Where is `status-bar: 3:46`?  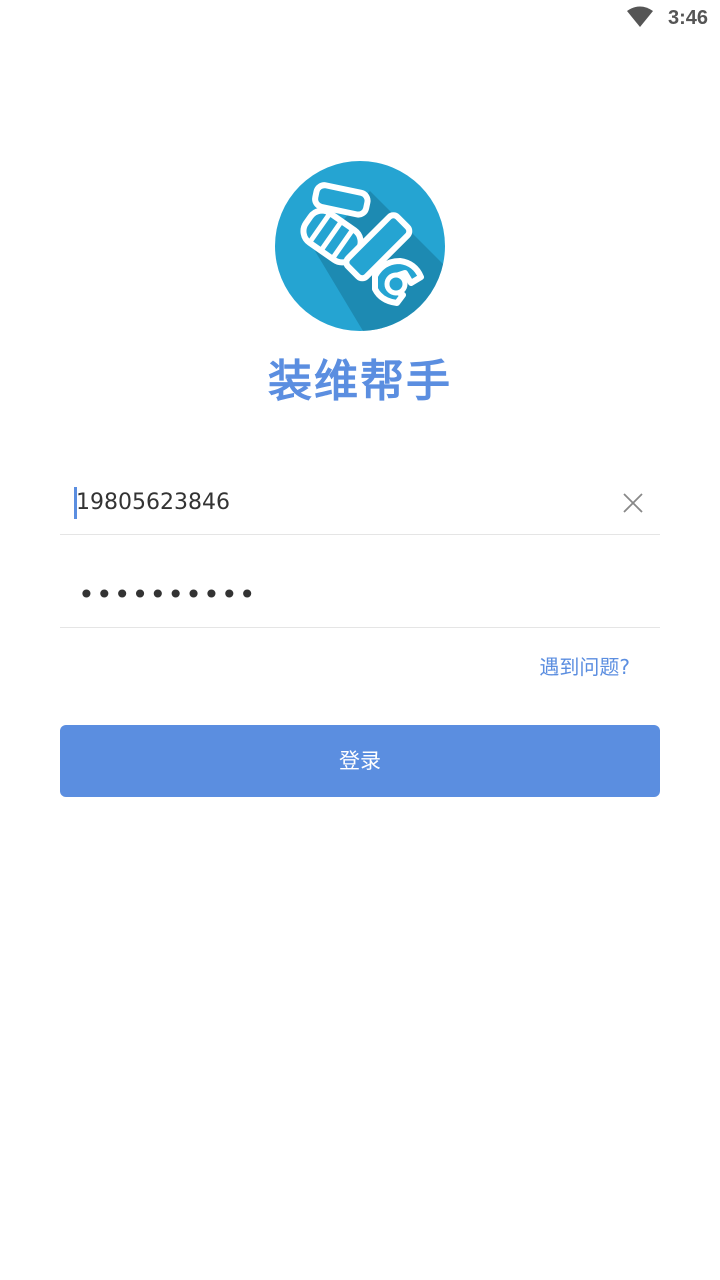 status-bar: 3:46 is located at coordinates (360, 18).